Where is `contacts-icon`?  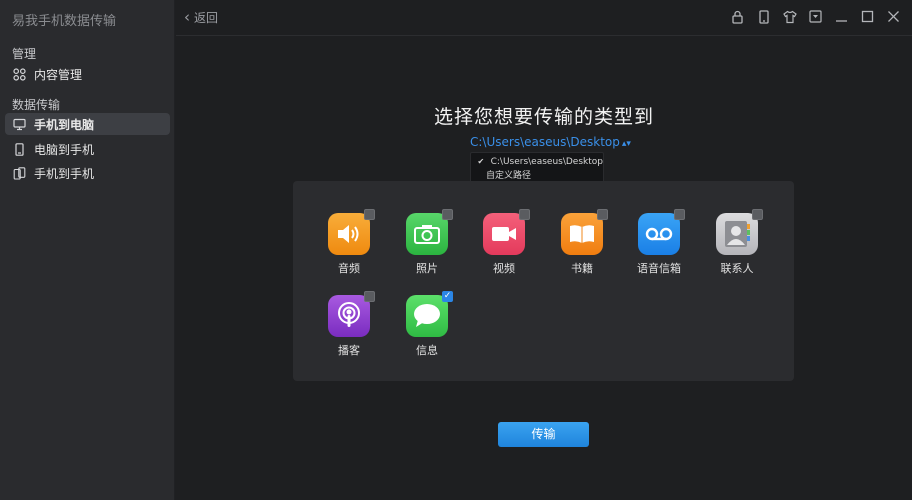 contacts-icon is located at coordinates (739, 232).